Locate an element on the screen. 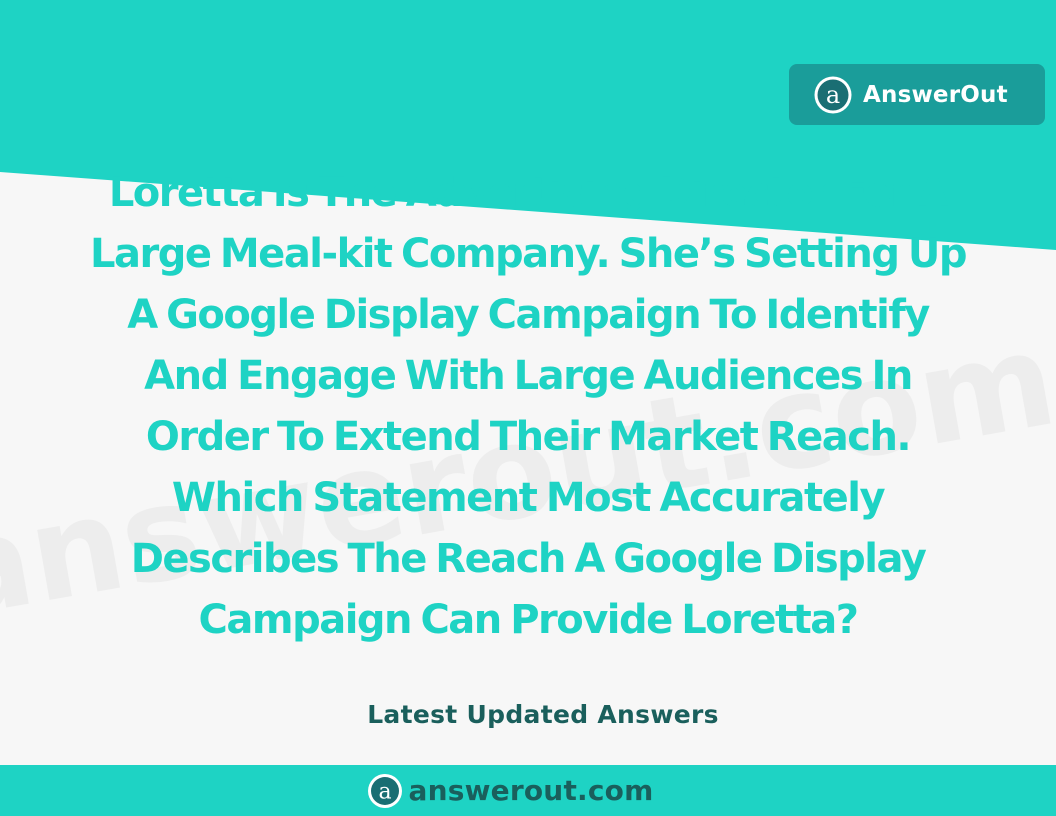 The image size is (1056, 816). latest-updated-answers-label: Latest Updated Answers is located at coordinates (543, 714).